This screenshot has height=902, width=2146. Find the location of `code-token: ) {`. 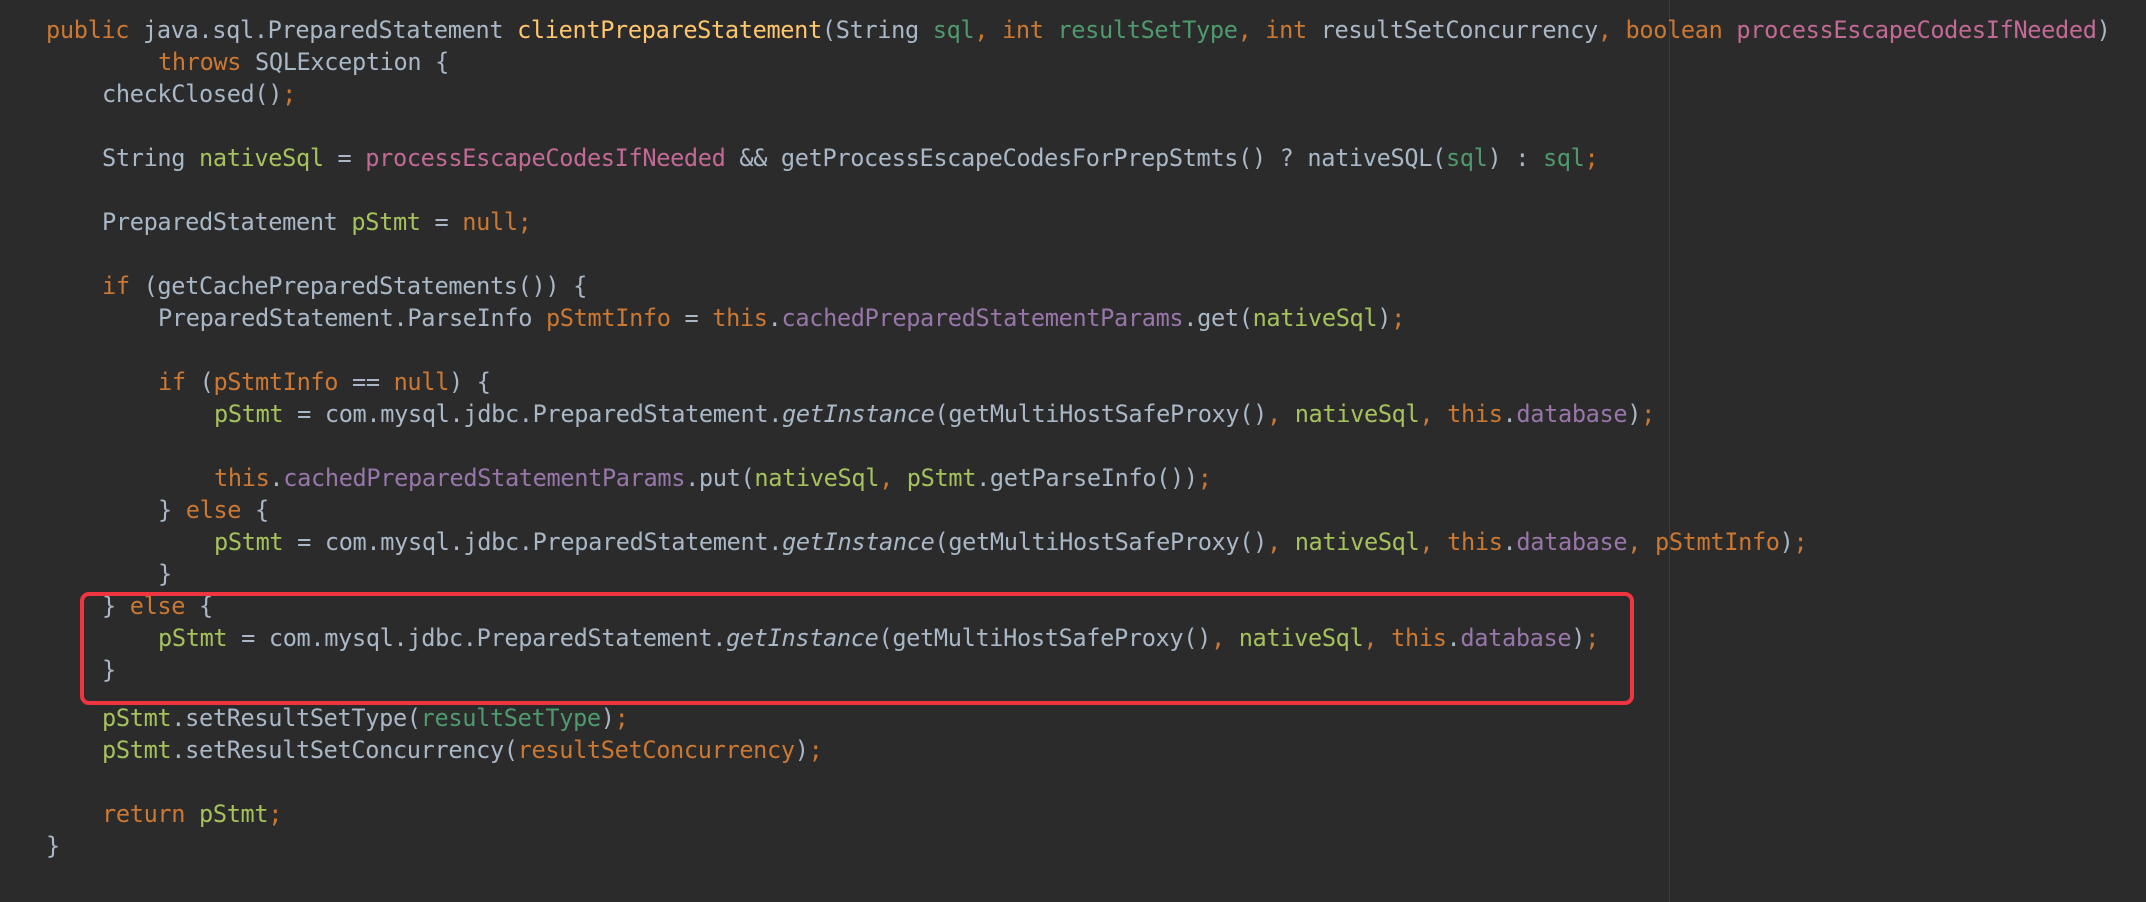

code-token: ) { is located at coordinates (469, 382).